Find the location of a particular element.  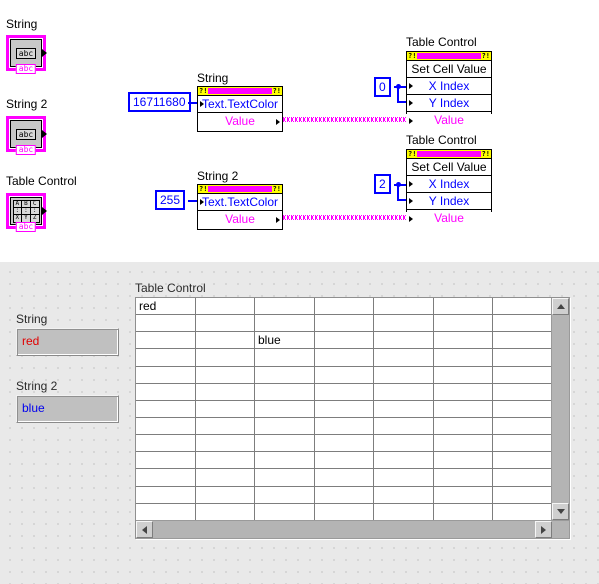

string-control-input: red is located at coordinates (67, 342).